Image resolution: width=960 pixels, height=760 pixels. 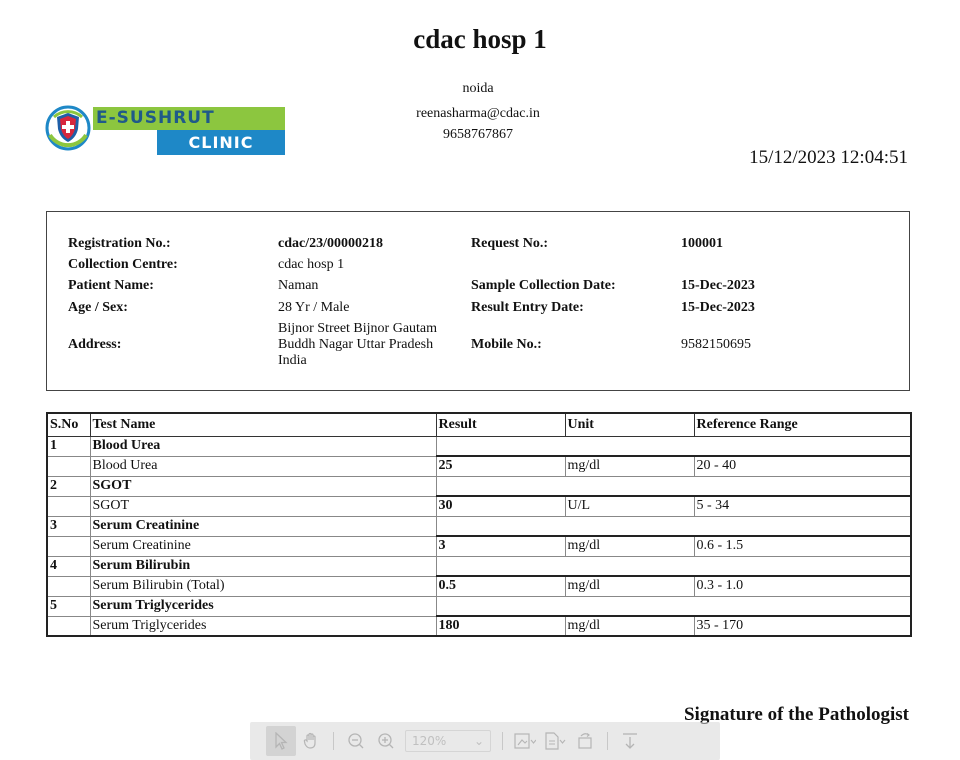 What do you see at coordinates (263, 566) in the screenshot?
I see `group-name: Serum Bilirubin` at bounding box center [263, 566].